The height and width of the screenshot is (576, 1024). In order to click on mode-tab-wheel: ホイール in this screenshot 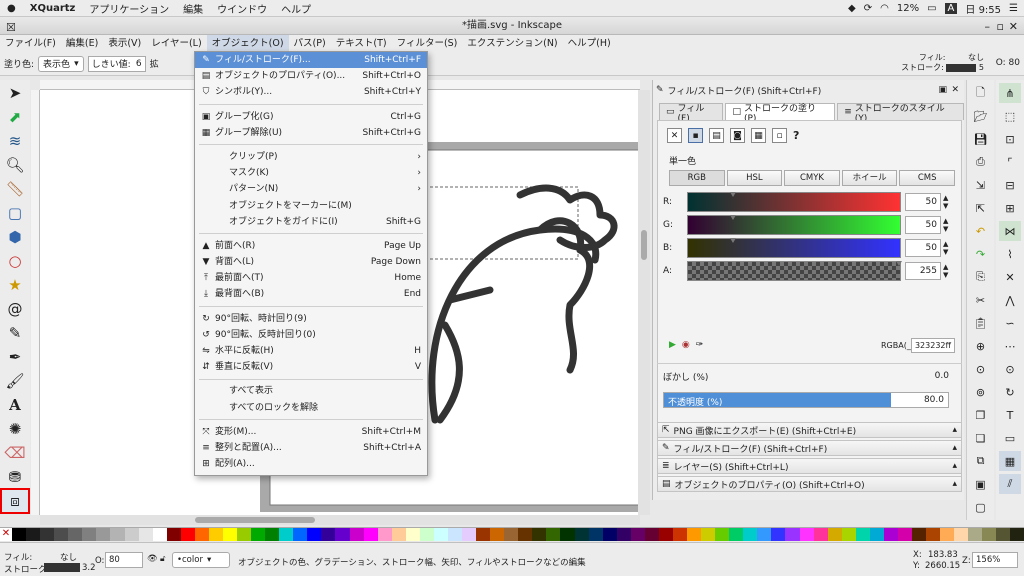, I will do `click(869, 178)`.